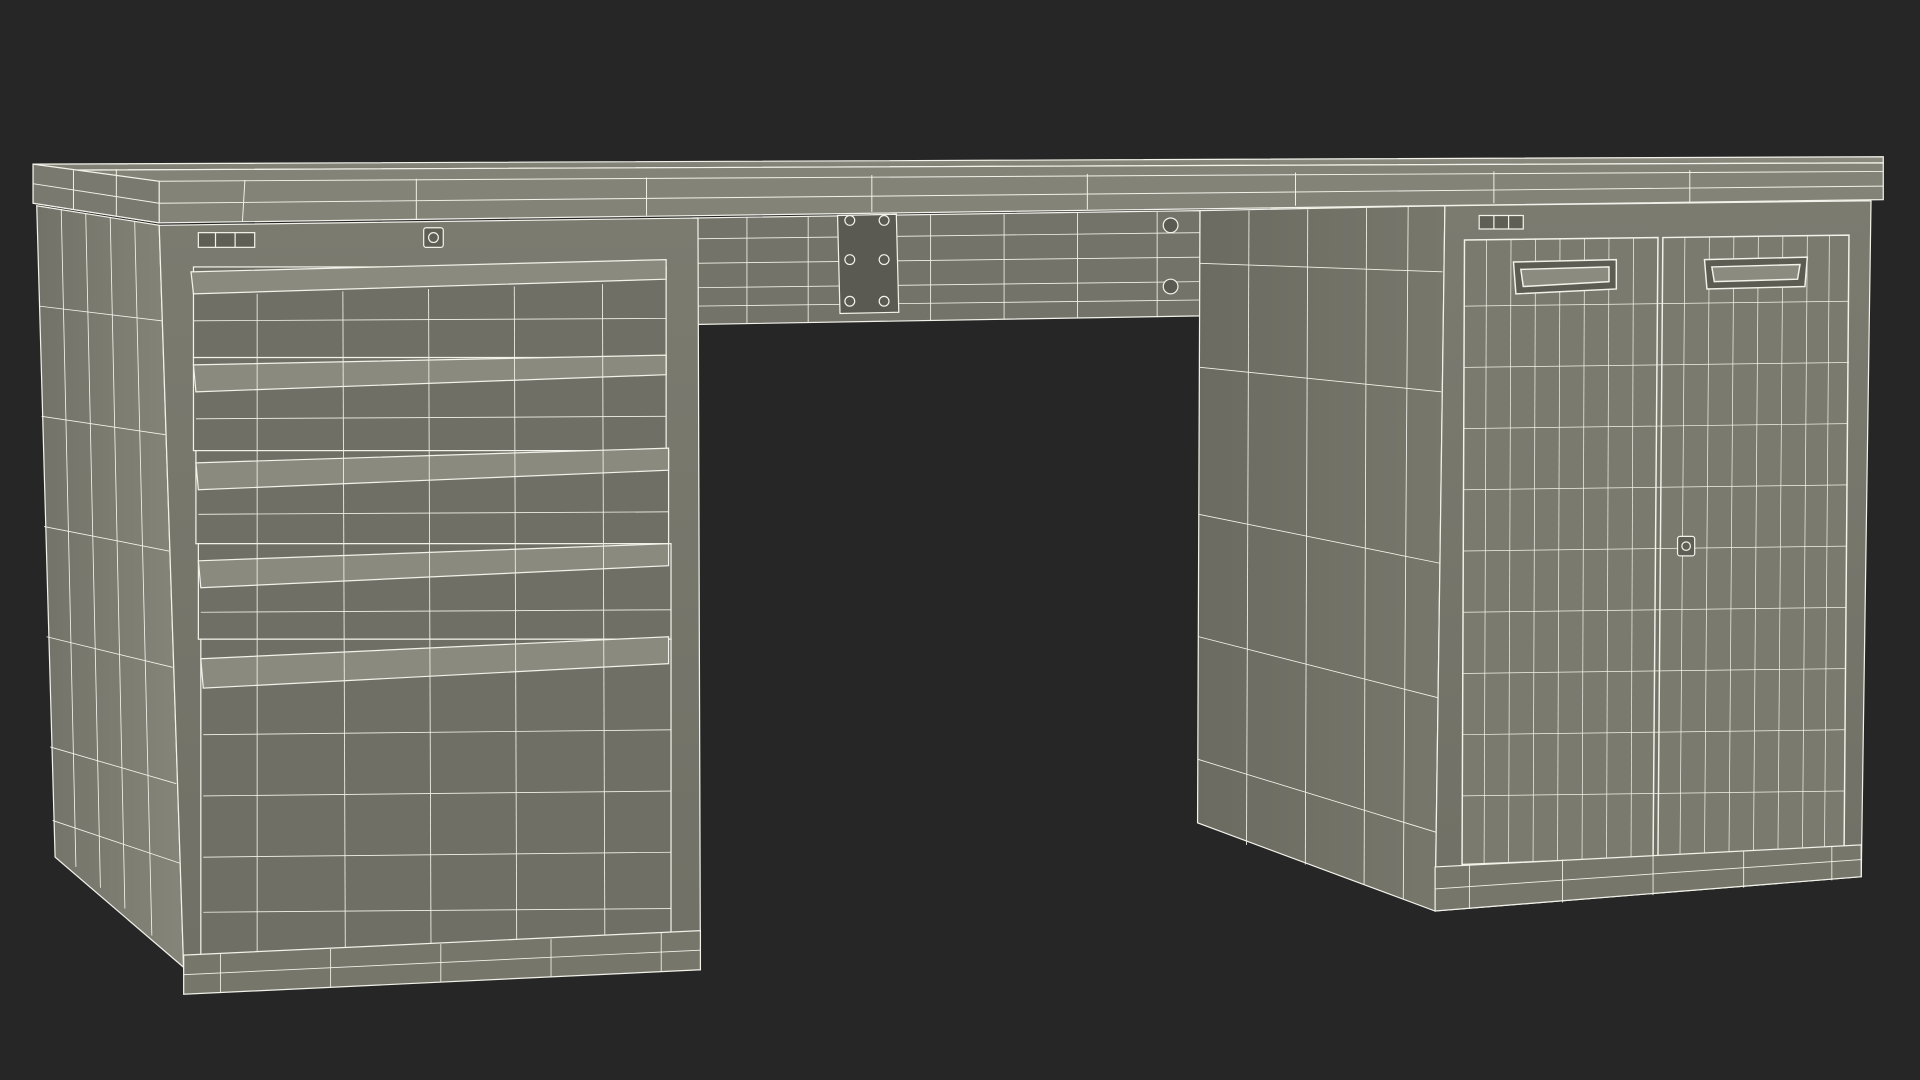 The height and width of the screenshot is (1080, 1920). Describe the element at coordinates (110, 586) in the screenshot. I see `left-pedestal-side` at that location.